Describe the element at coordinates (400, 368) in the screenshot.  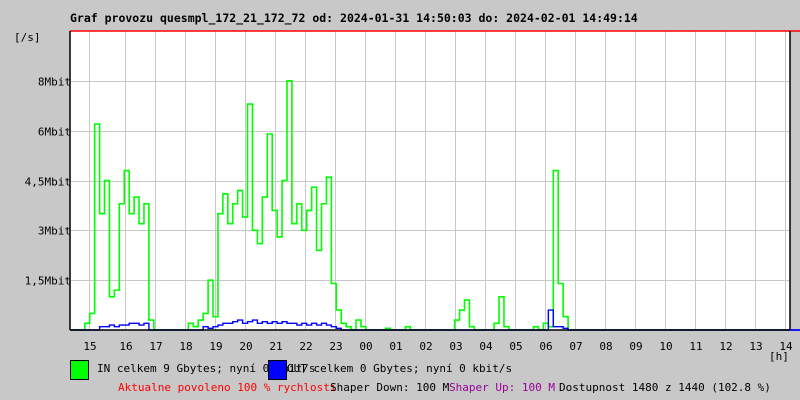
I see `legend-out-text: OUT celkem 0 Gbytes; nyní 0 kbit/s` at that location.